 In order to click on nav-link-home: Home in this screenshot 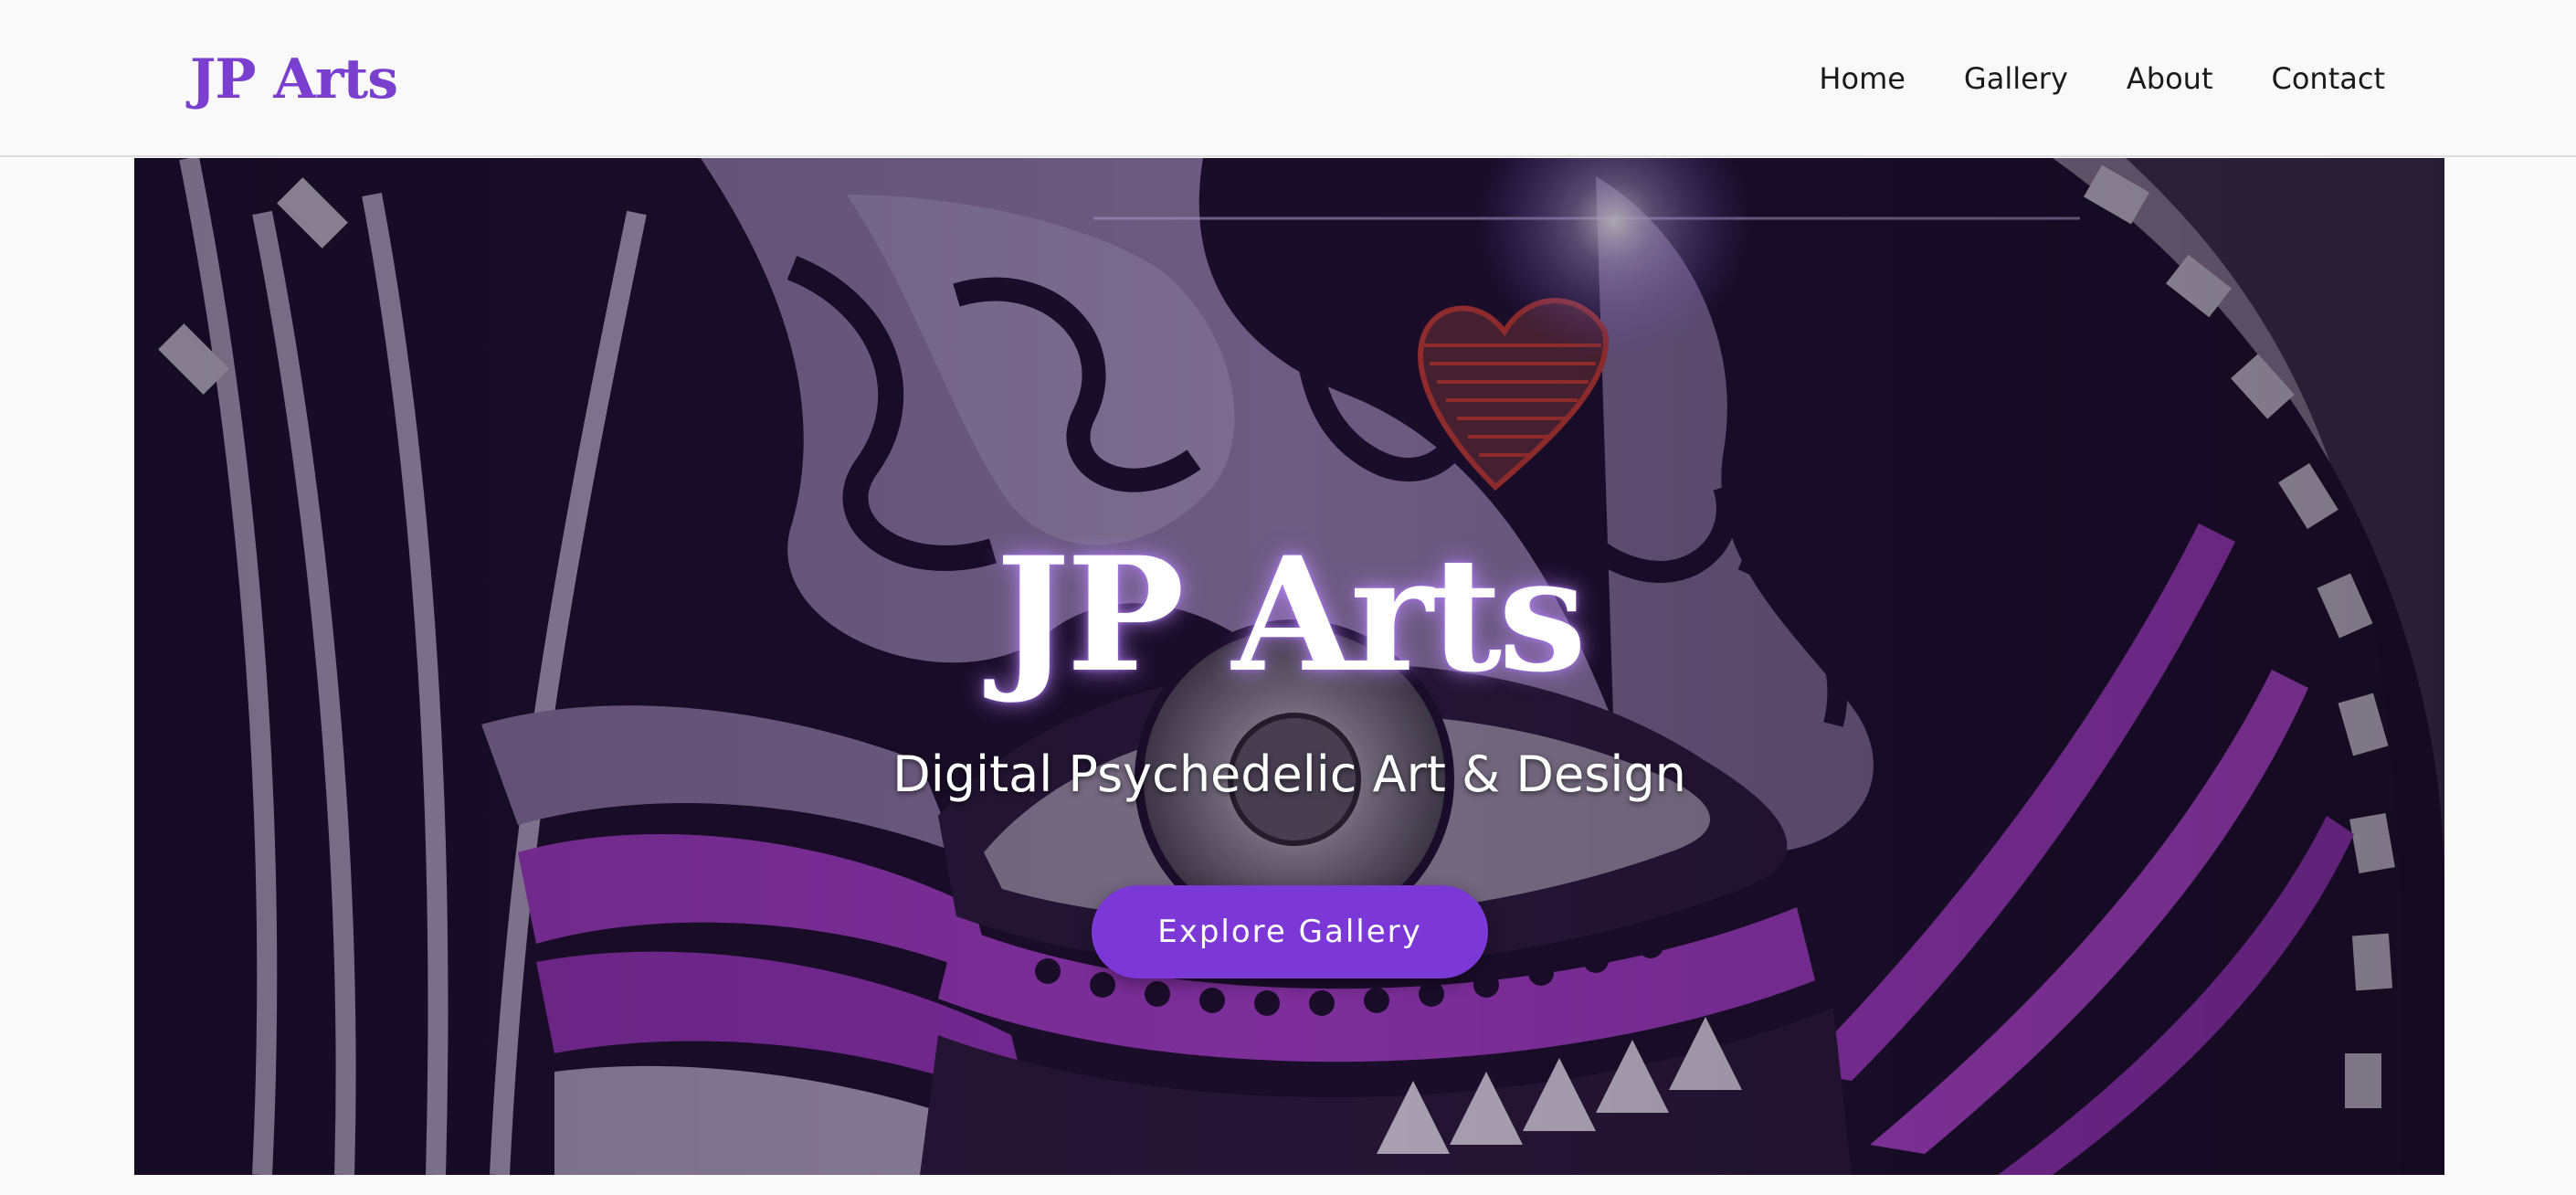, I will do `click(1862, 79)`.